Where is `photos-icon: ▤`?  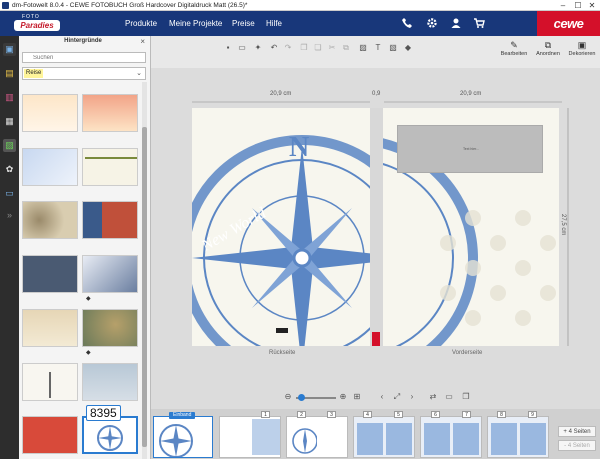
photos-icon: ▤ is located at coordinates (9, 73).